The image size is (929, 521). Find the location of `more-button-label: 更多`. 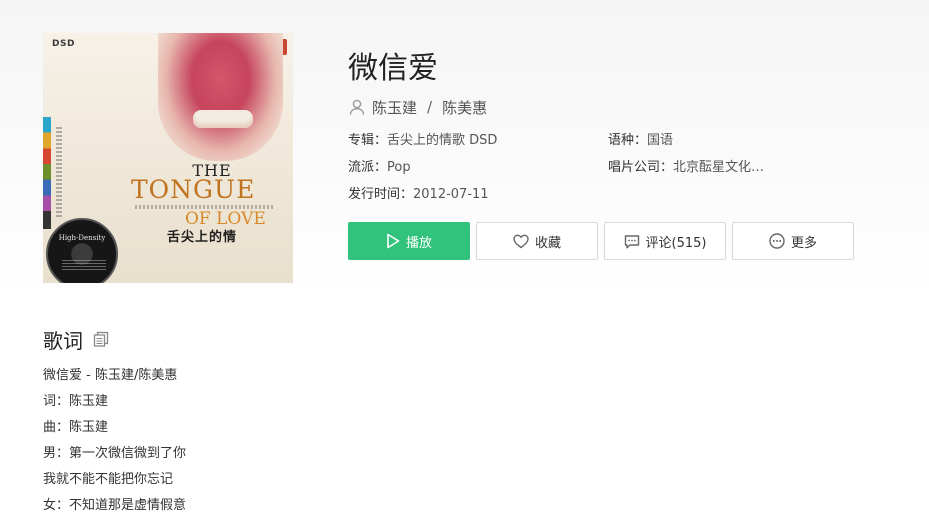

more-button-label: 更多 is located at coordinates (803, 243).